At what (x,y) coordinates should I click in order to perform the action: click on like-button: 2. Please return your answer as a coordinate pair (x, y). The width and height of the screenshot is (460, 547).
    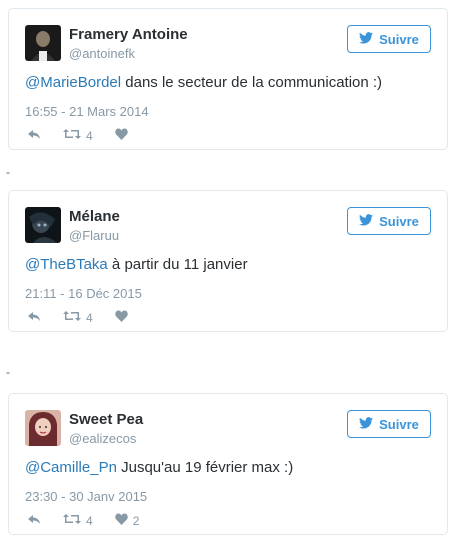
    Looking at the image, I should click on (127, 520).